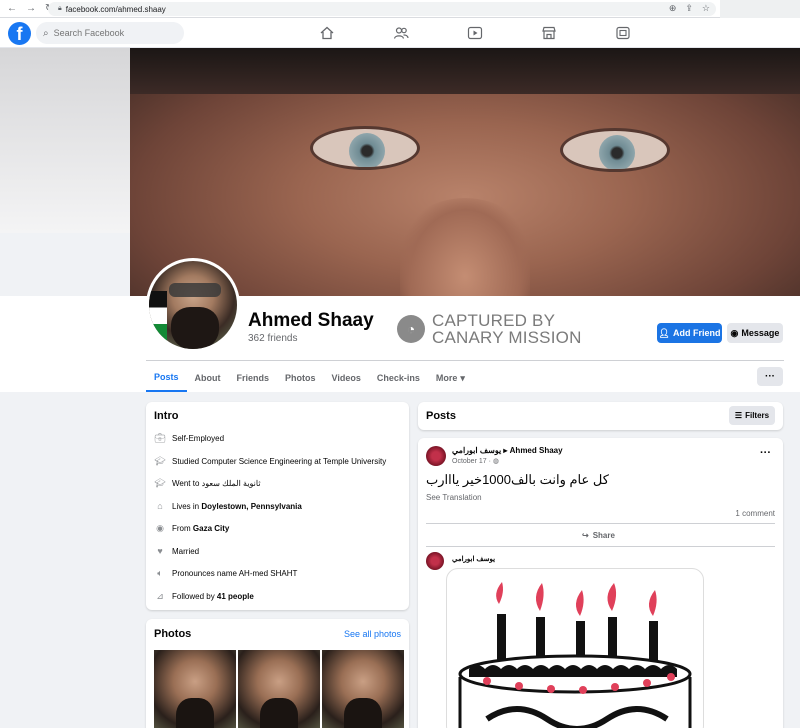 The height and width of the screenshot is (728, 800). Describe the element at coordinates (115, 9) in the screenshot. I see `url-text: facebook.com/ahmed.shaay` at that location.